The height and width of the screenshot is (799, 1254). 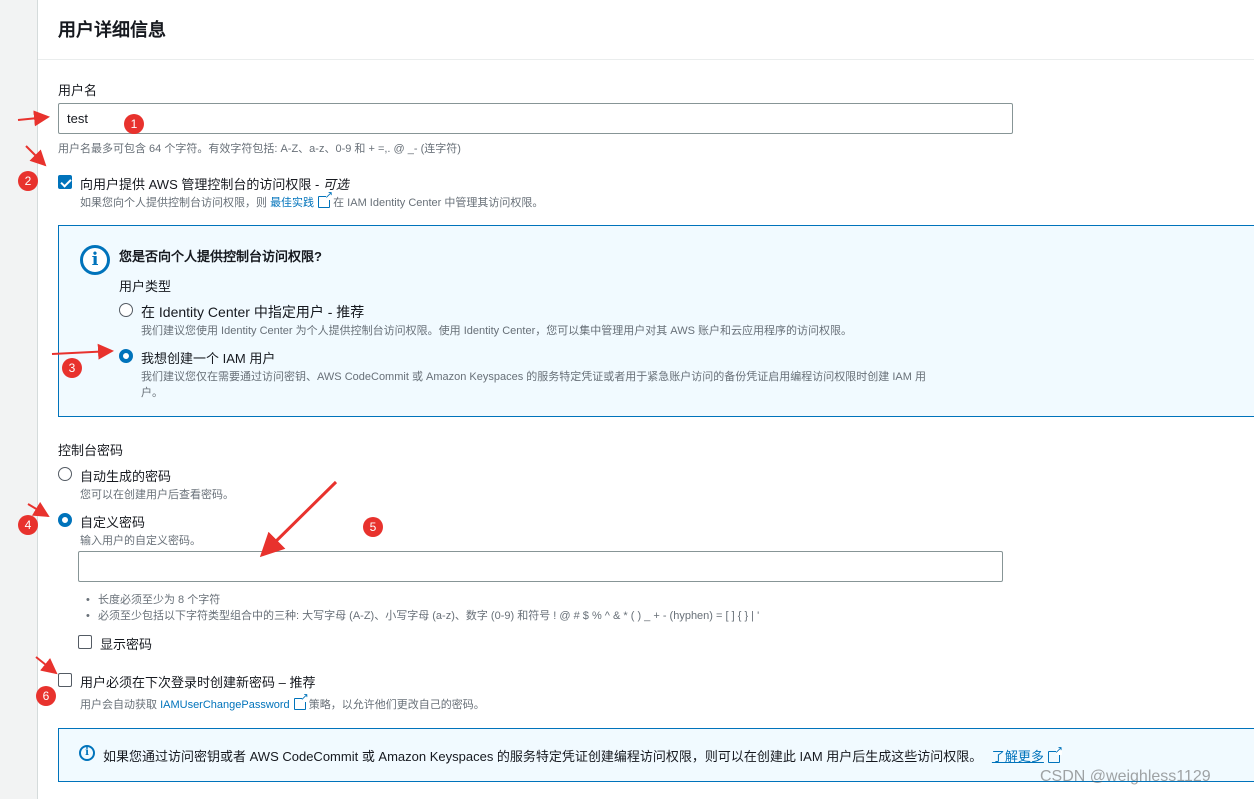 I want to click on annotation-badge-6: 6, so click(x=46, y=696).